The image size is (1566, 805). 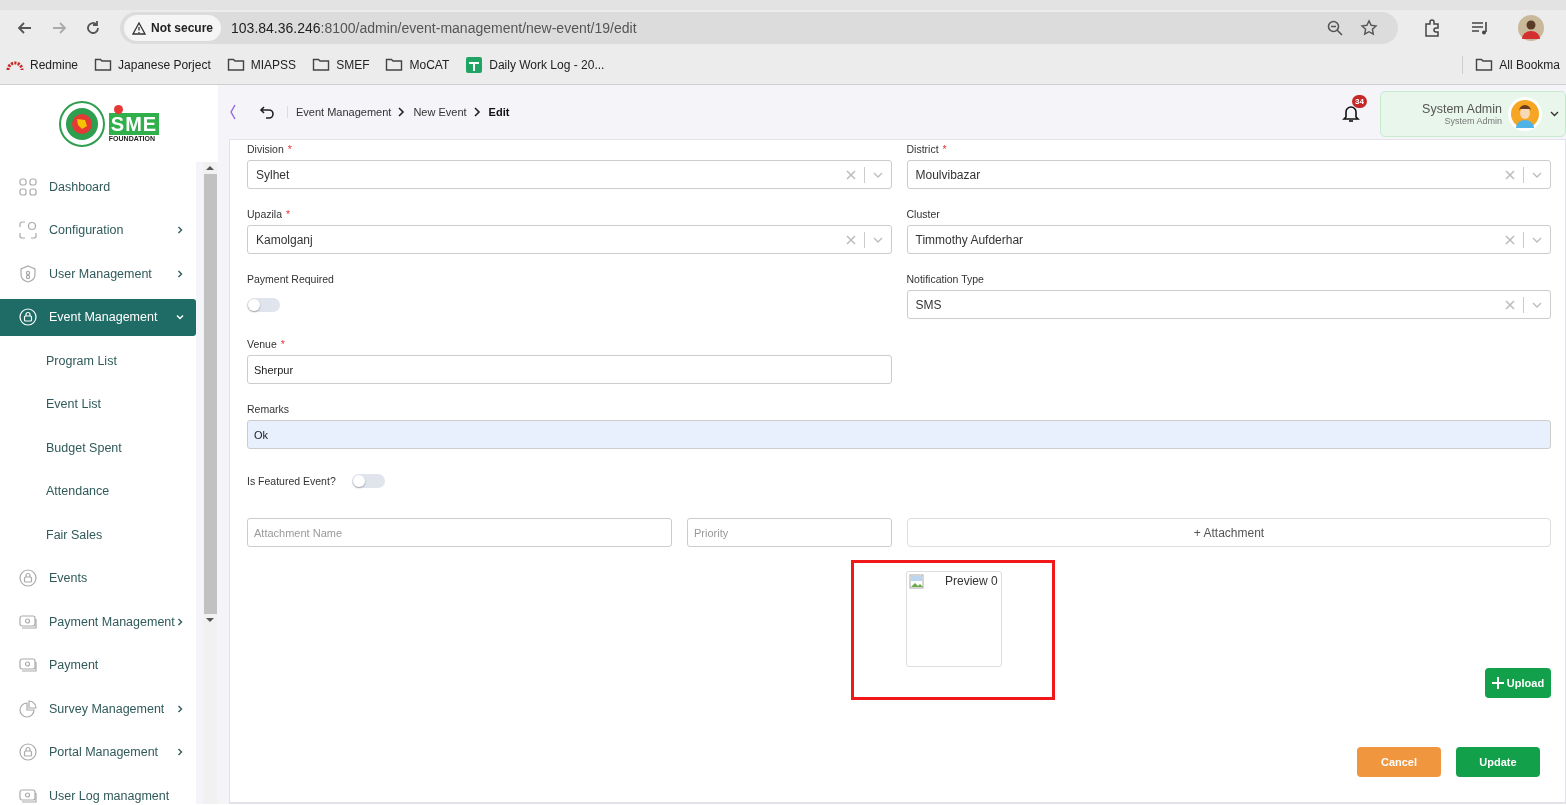 What do you see at coordinates (28, 186) in the screenshot?
I see `grid-icon` at bounding box center [28, 186].